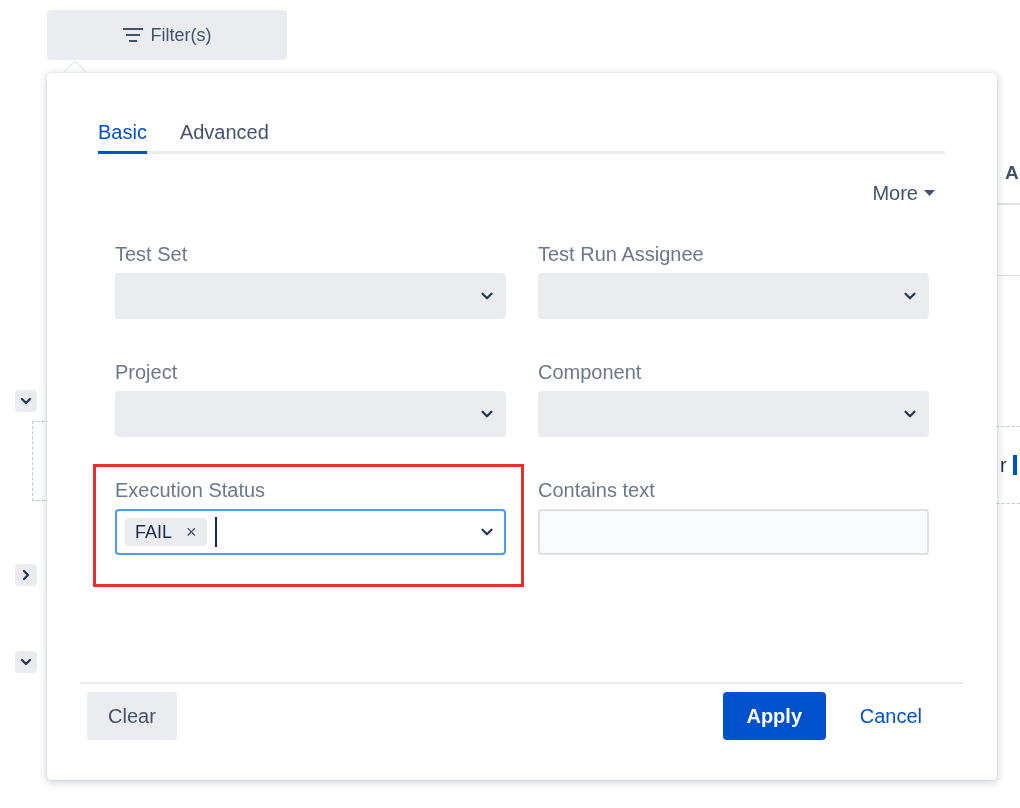  What do you see at coordinates (191, 532) in the screenshot?
I see `tag-remove-button: ×` at bounding box center [191, 532].